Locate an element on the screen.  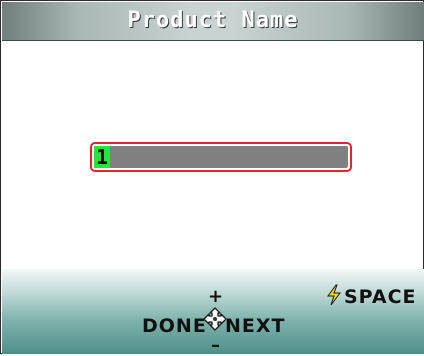
done-softkey: DONE is located at coordinates (174, 326).